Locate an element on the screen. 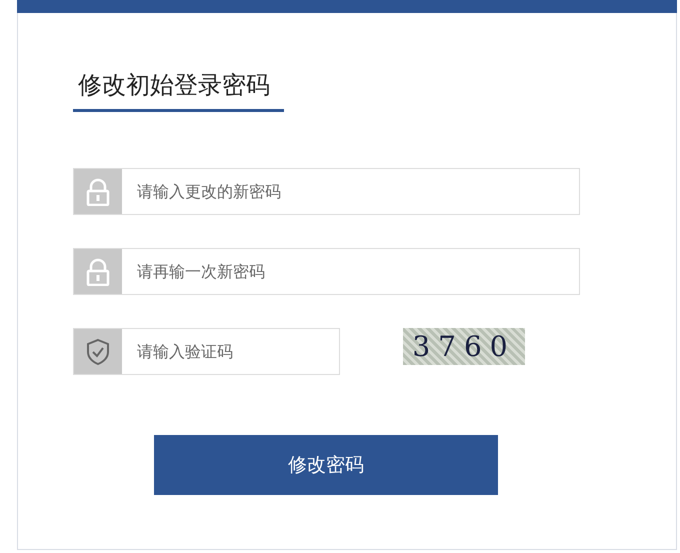 The width and height of the screenshot is (680, 553). captcha-image: 3760 is located at coordinates (464, 346).